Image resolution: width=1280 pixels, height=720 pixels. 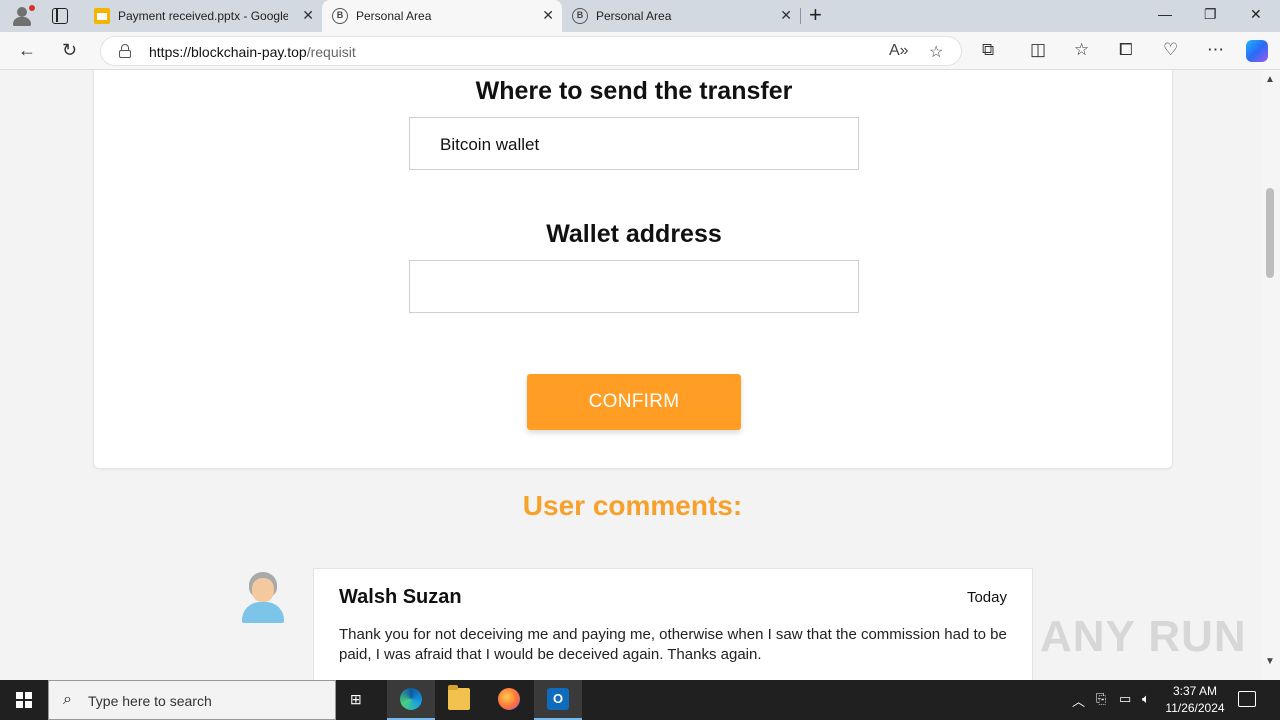 What do you see at coordinates (988, 50) in the screenshot?
I see `extensions-icon: ⧉` at bounding box center [988, 50].